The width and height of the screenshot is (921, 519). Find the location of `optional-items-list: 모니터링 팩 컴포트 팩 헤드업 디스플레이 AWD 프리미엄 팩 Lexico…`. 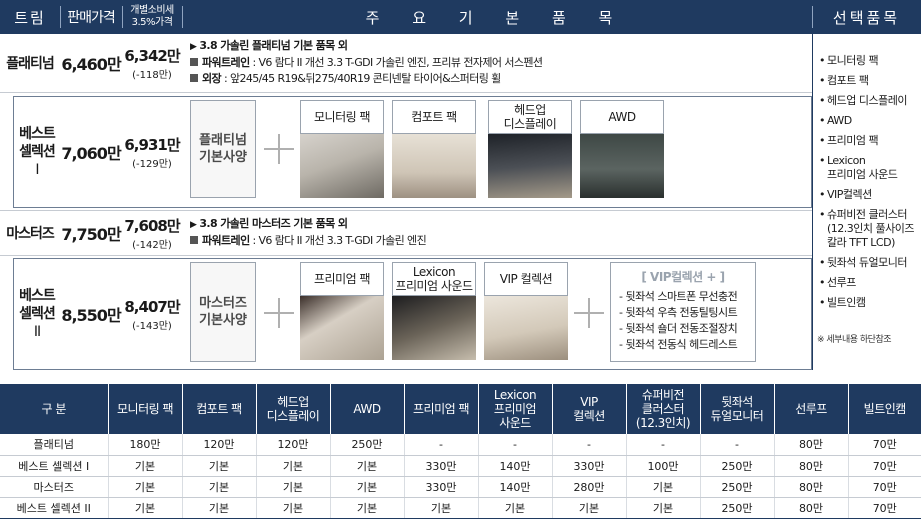

optional-items-list: 모니터링 팩 컴포트 팩 헤드업 디스플레이 AWD 프리미엄 팩 Lexico… is located at coordinates (867, 185).